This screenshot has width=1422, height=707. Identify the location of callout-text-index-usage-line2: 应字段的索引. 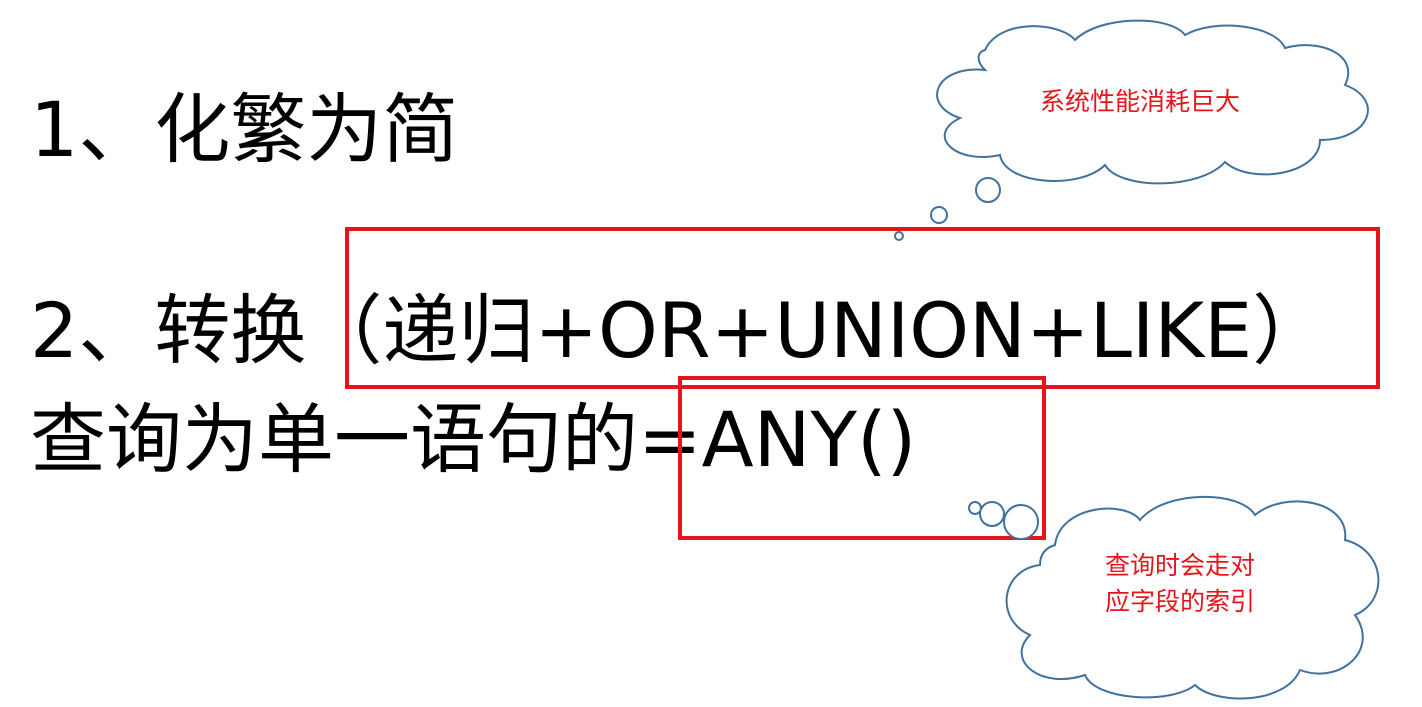
(1179, 601).